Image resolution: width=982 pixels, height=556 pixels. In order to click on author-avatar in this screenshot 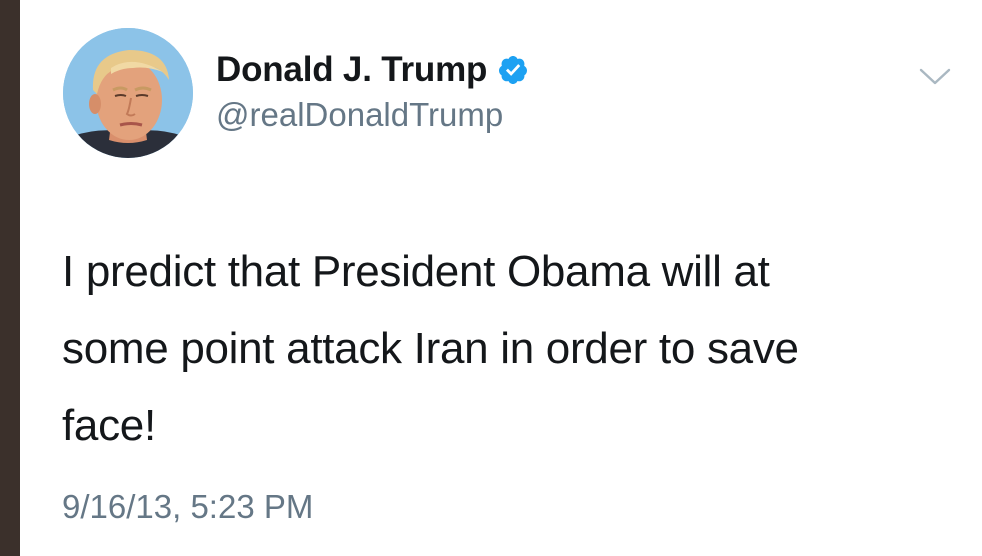, I will do `click(128, 93)`.